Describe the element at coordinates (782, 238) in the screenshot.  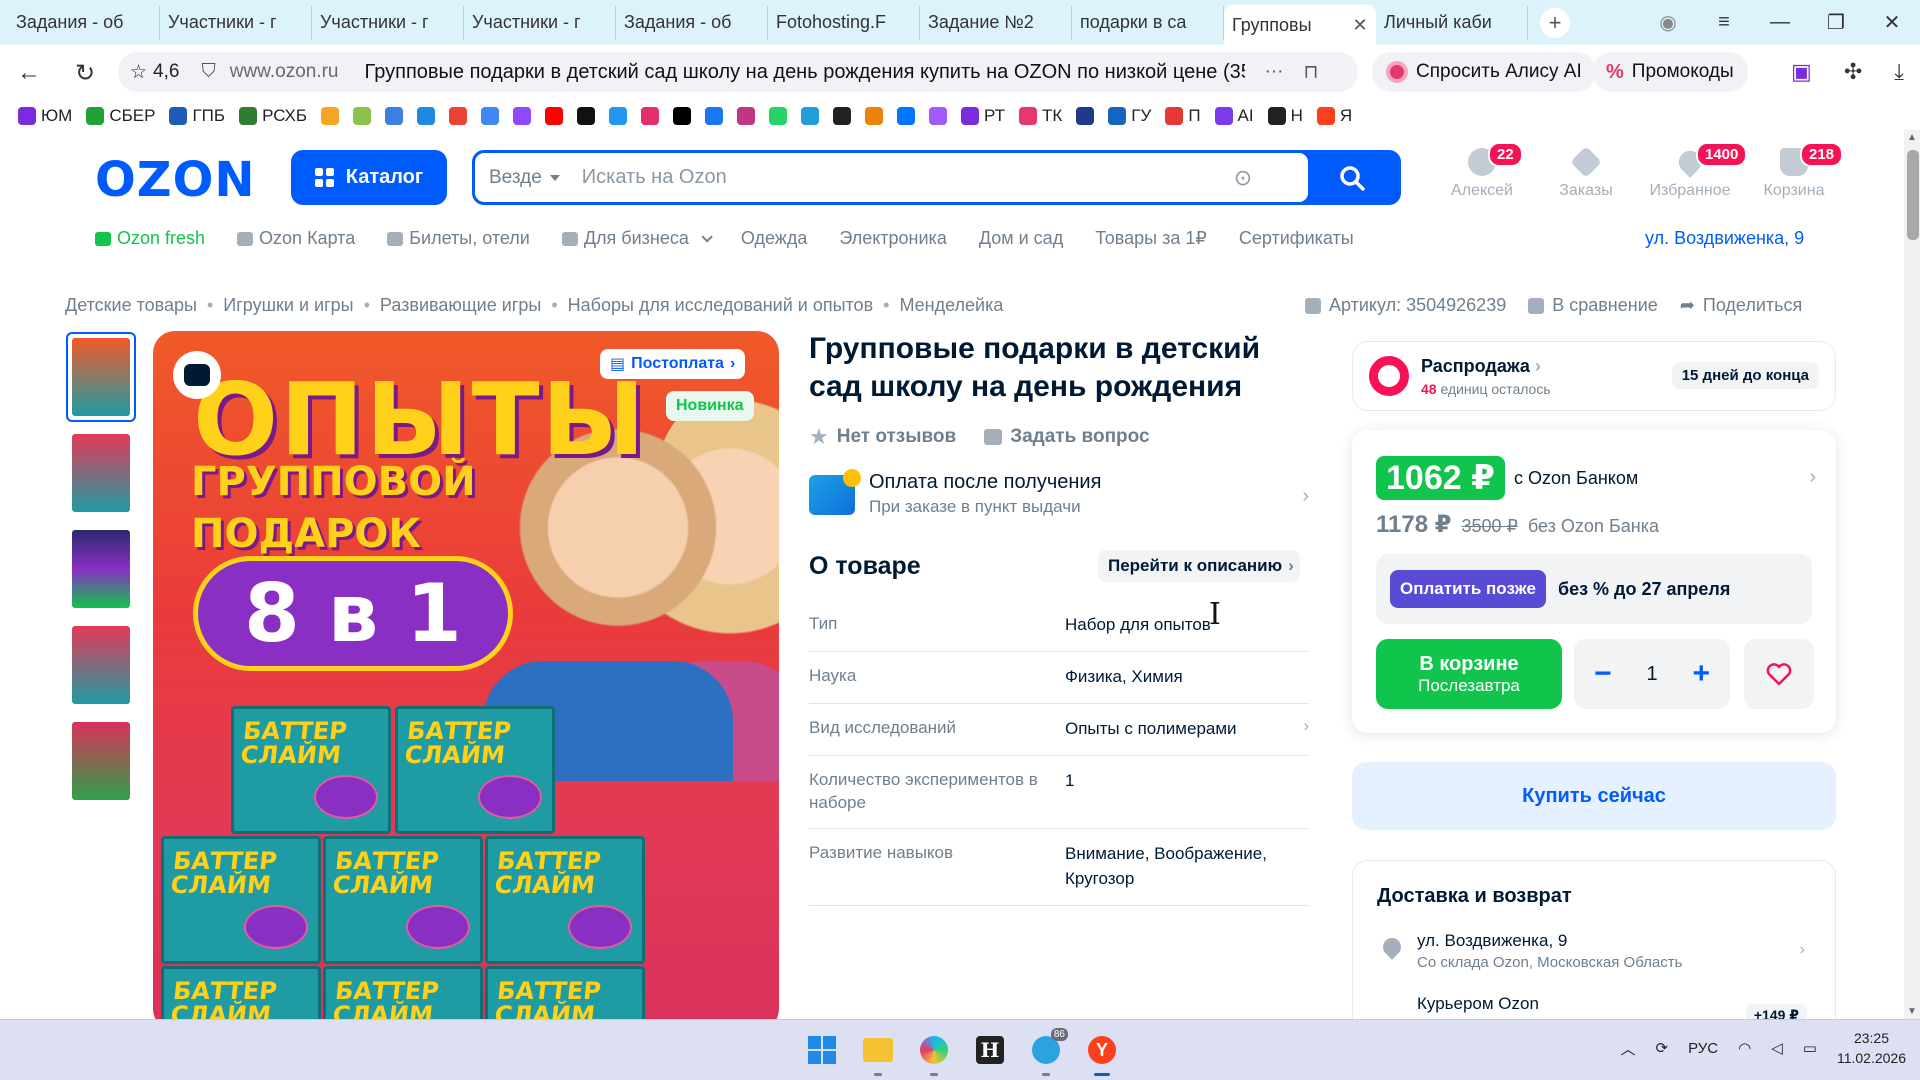
I see `category-nav-item: Одежда` at that location.